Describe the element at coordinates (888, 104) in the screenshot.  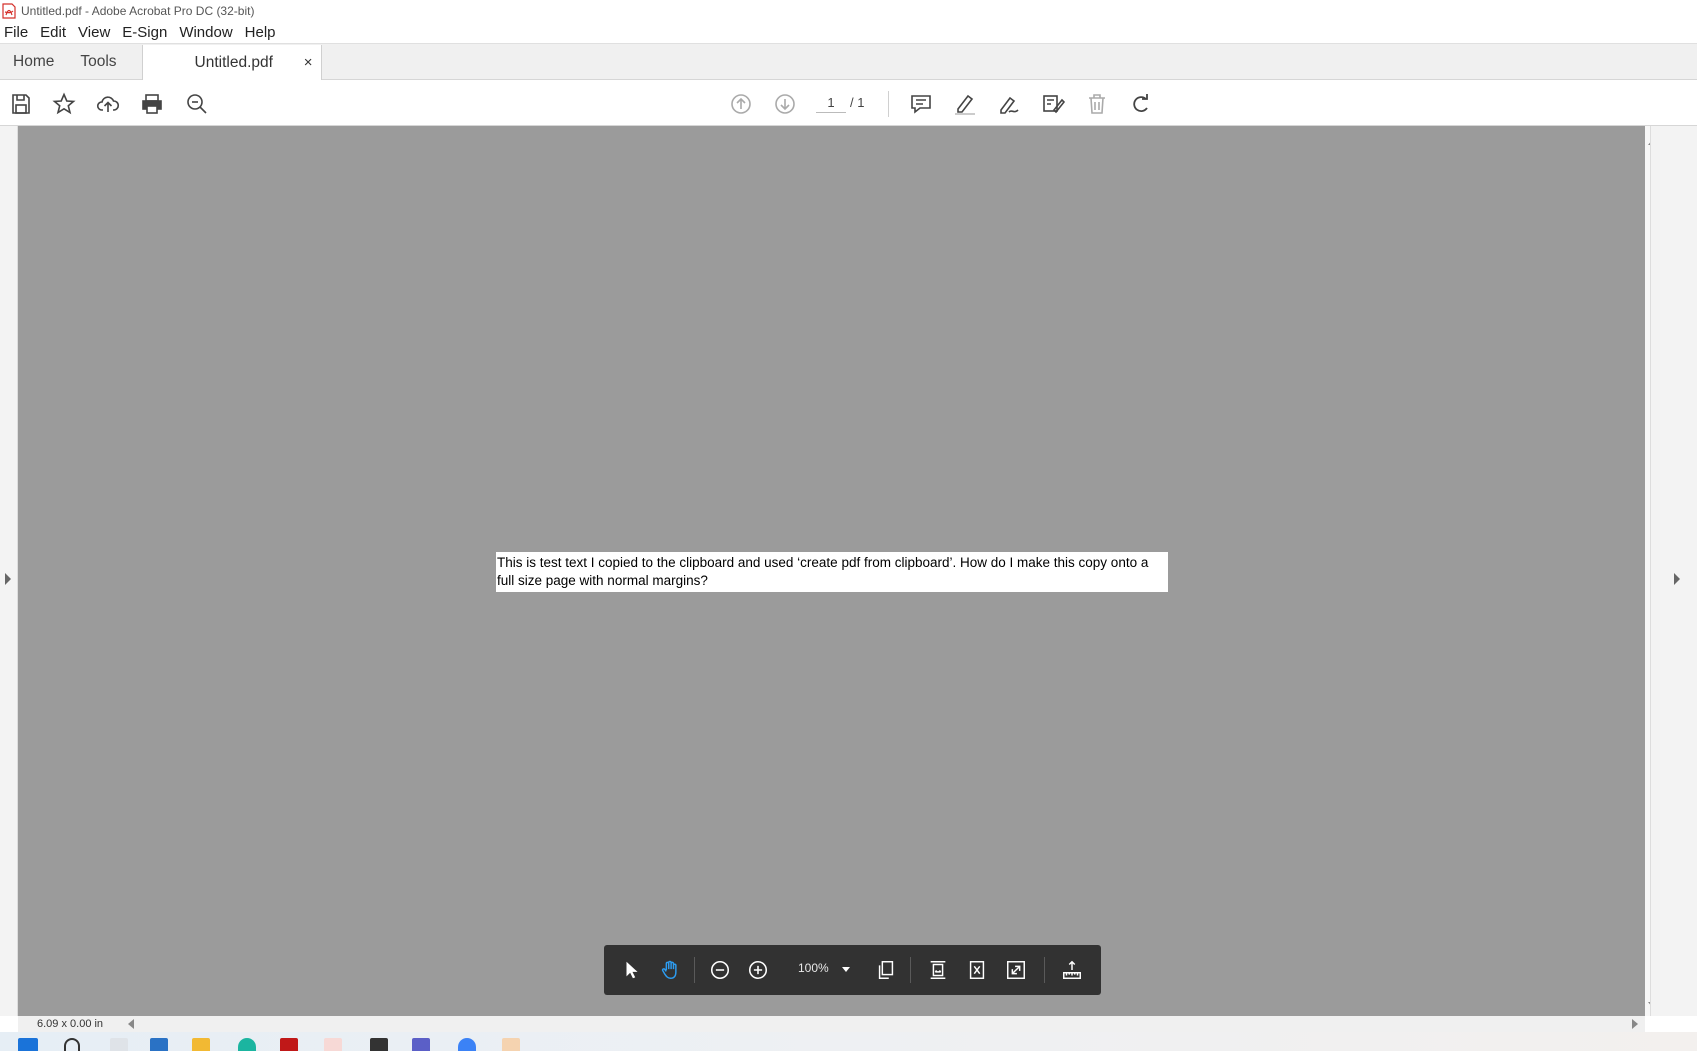
I see `toolbar-divider` at that location.